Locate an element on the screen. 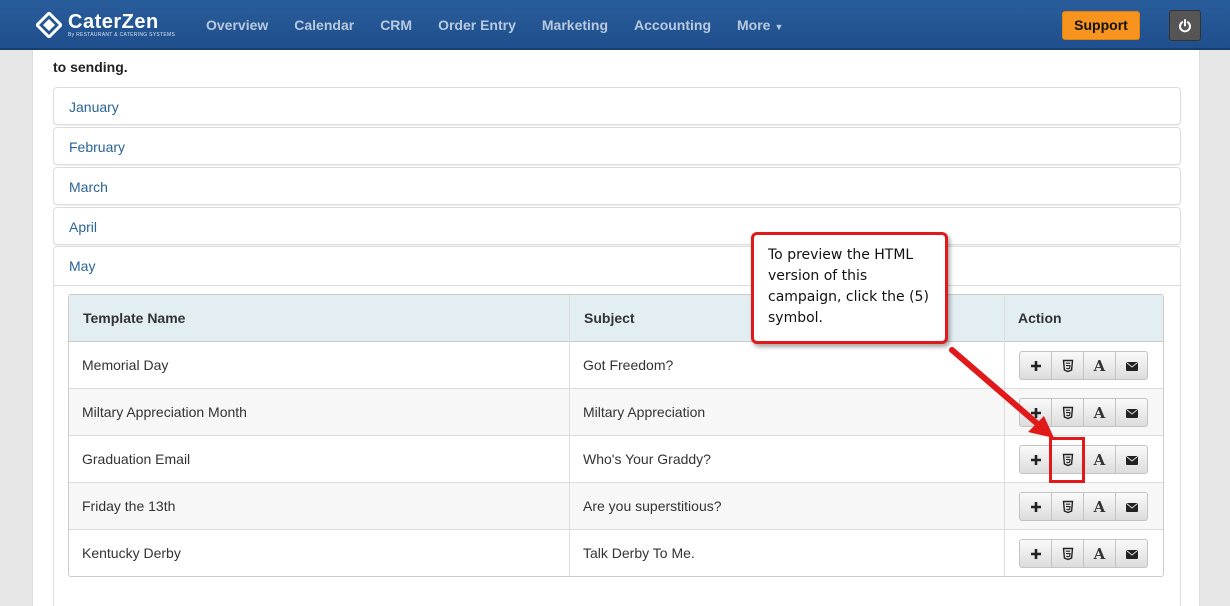 The width and height of the screenshot is (1230, 606). month-panel-january: January is located at coordinates (617, 106).